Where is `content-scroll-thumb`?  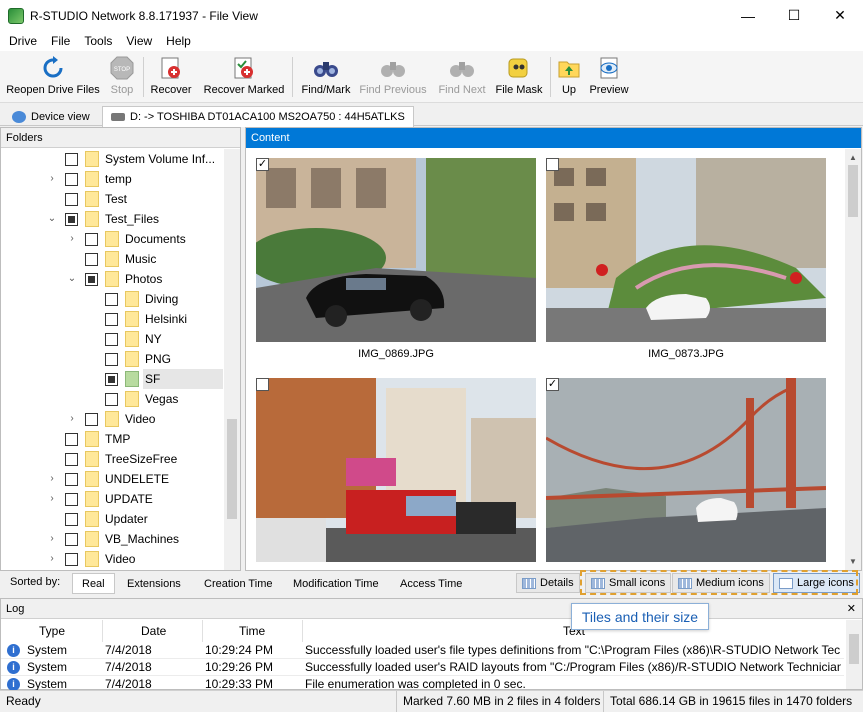 content-scroll-thumb is located at coordinates (853, 191).